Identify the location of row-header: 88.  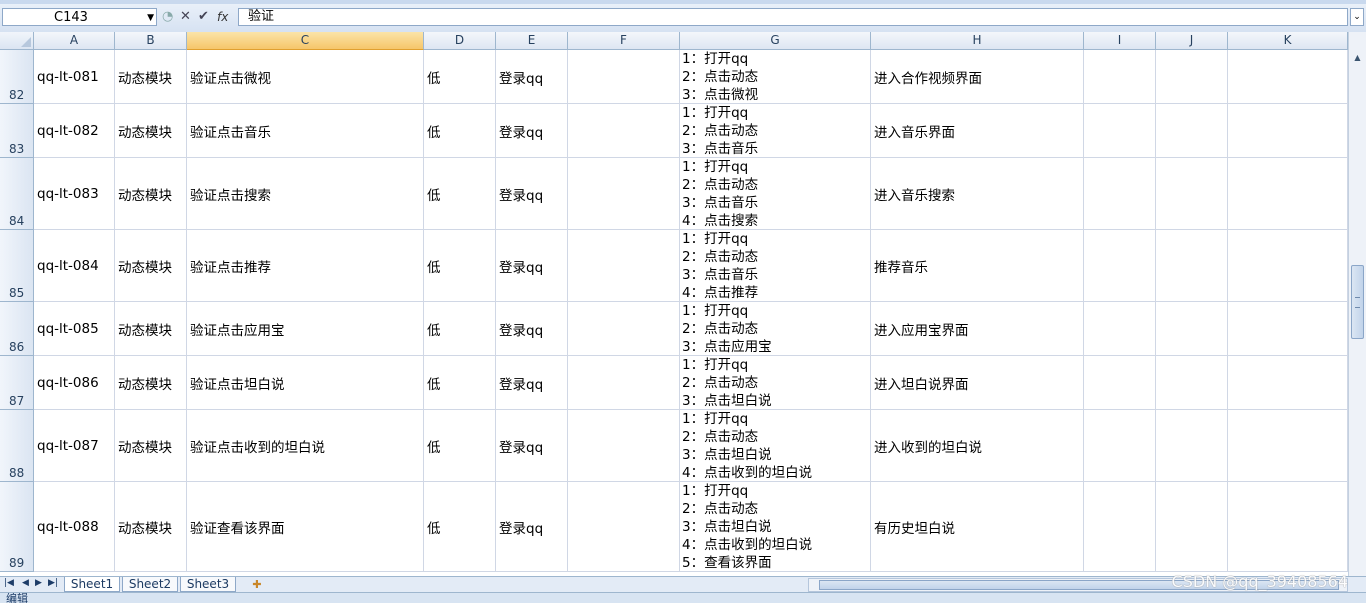
(17, 446).